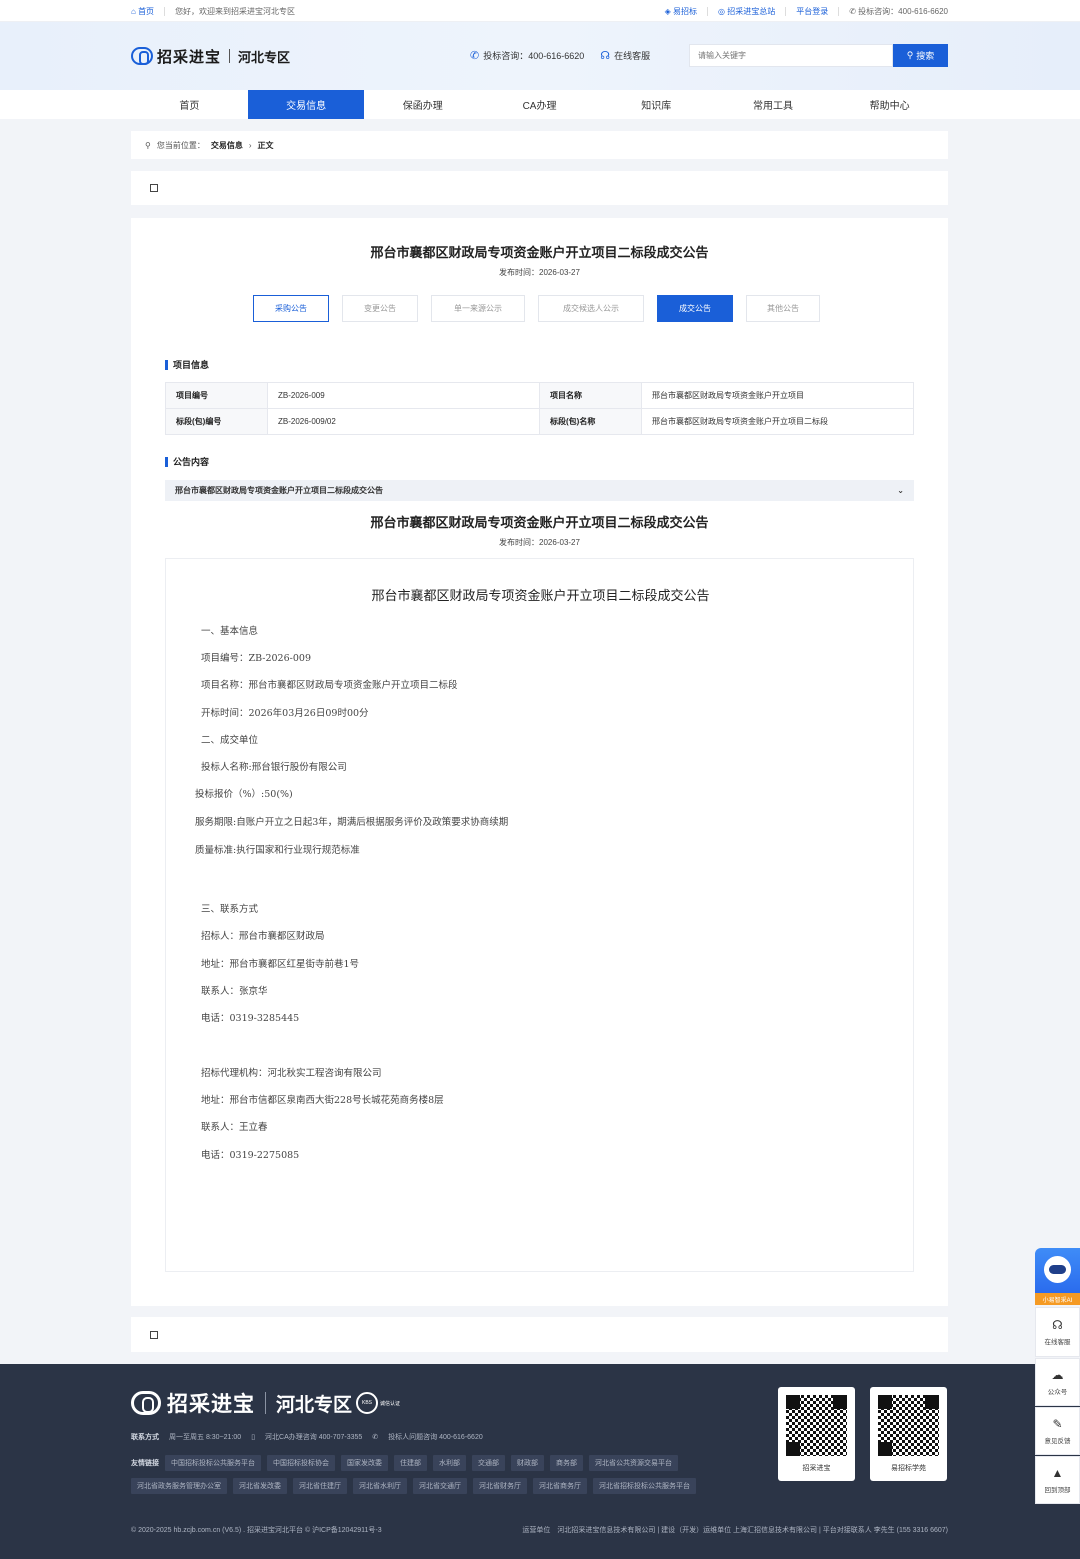  I want to click on nav-tab-guarantee: 保函办理, so click(422, 104).